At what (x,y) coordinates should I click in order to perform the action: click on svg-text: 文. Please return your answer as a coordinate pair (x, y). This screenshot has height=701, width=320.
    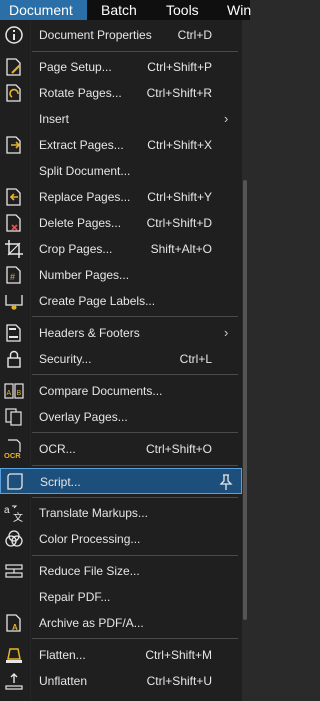
    Looking at the image, I should click on (18, 517).